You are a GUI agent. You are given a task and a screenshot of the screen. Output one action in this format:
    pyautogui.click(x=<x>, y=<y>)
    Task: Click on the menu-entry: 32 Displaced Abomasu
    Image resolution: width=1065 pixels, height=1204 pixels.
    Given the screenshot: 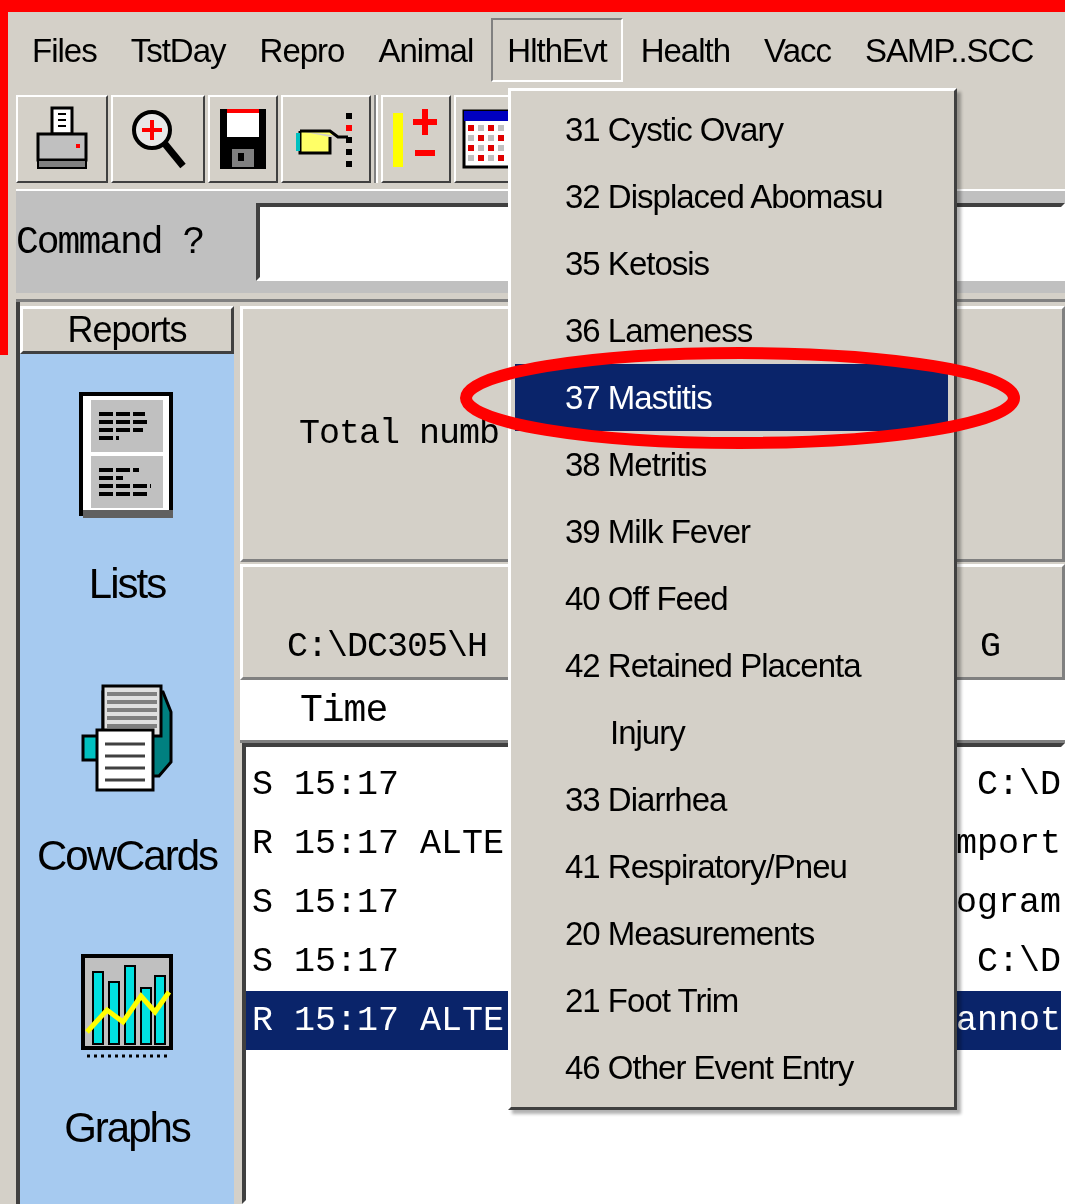 What is the action you would take?
    pyautogui.click(x=731, y=196)
    